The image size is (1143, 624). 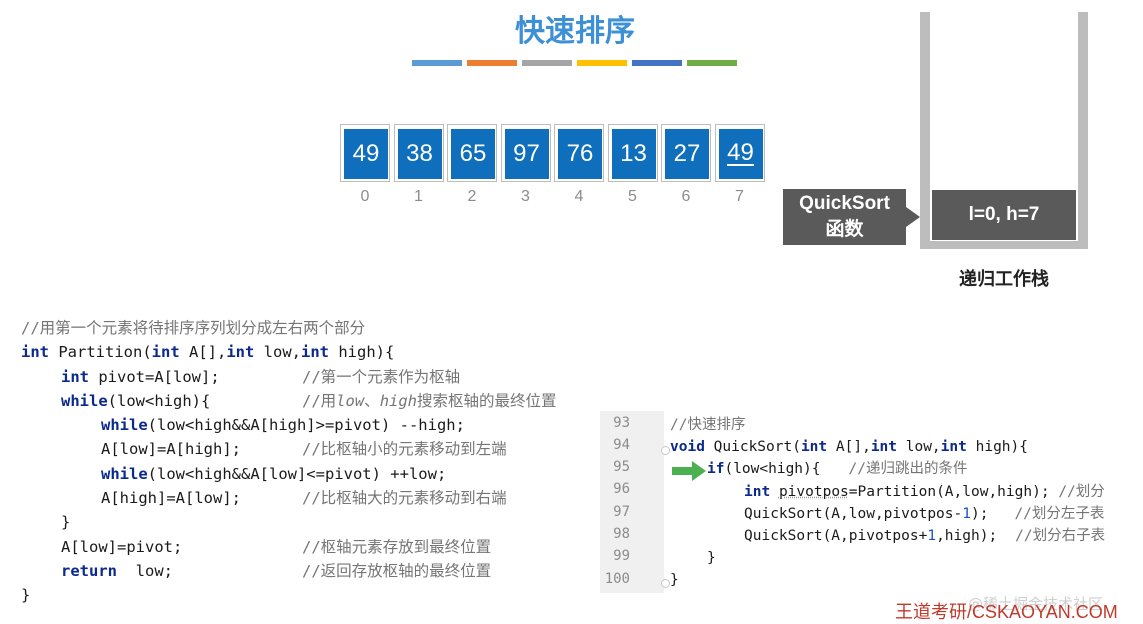 I want to click on code-line: A[low]=pivot; //枢轴元素存放到最终位置, so click(x=256, y=547).